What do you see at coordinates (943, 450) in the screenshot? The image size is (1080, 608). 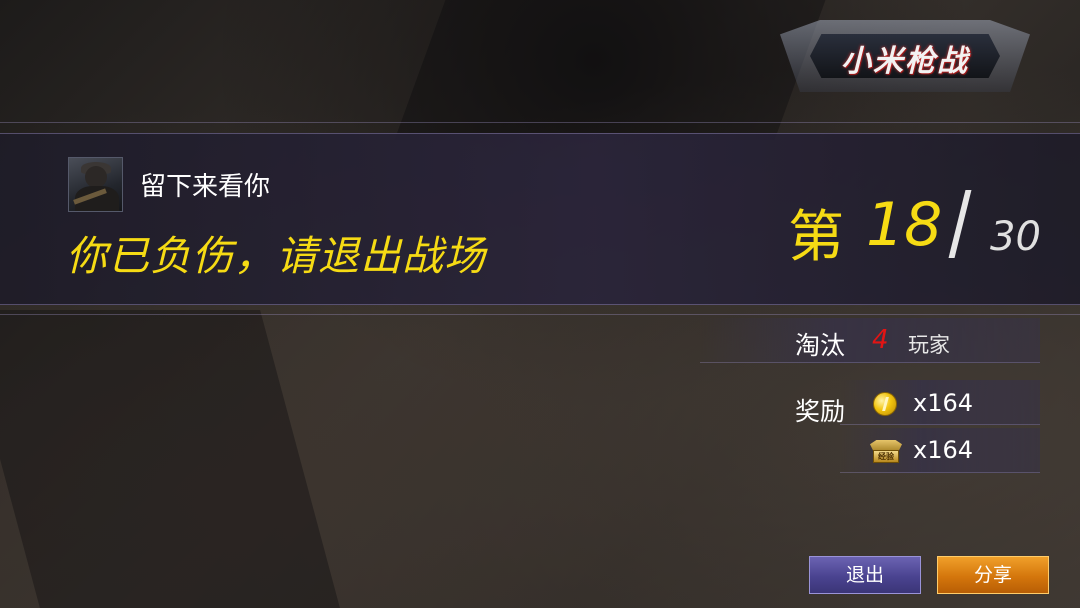 I see `experience-reward-quantity: x164` at bounding box center [943, 450].